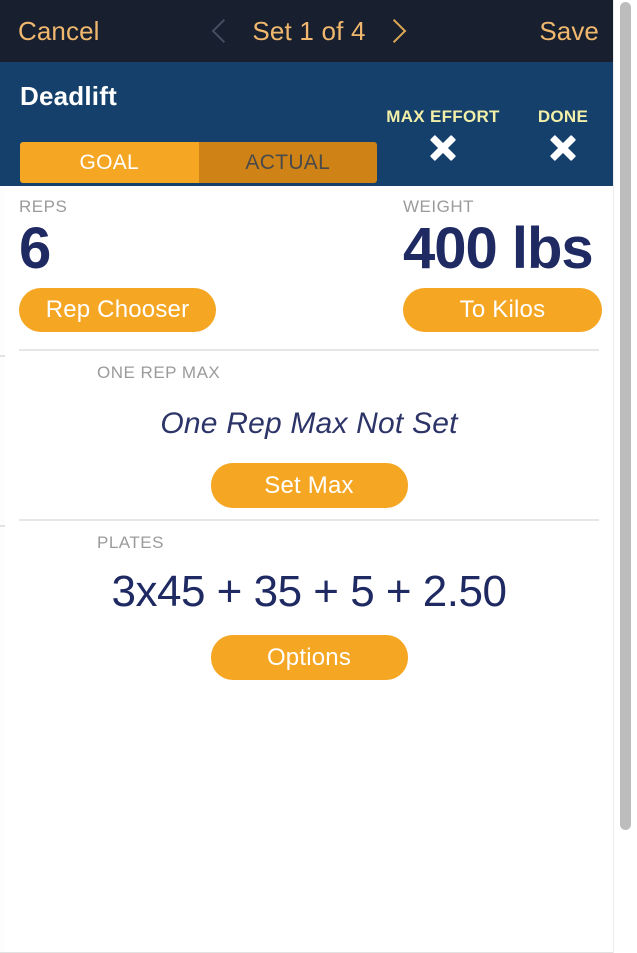  I want to click on sliver-header, so click(2, 124).